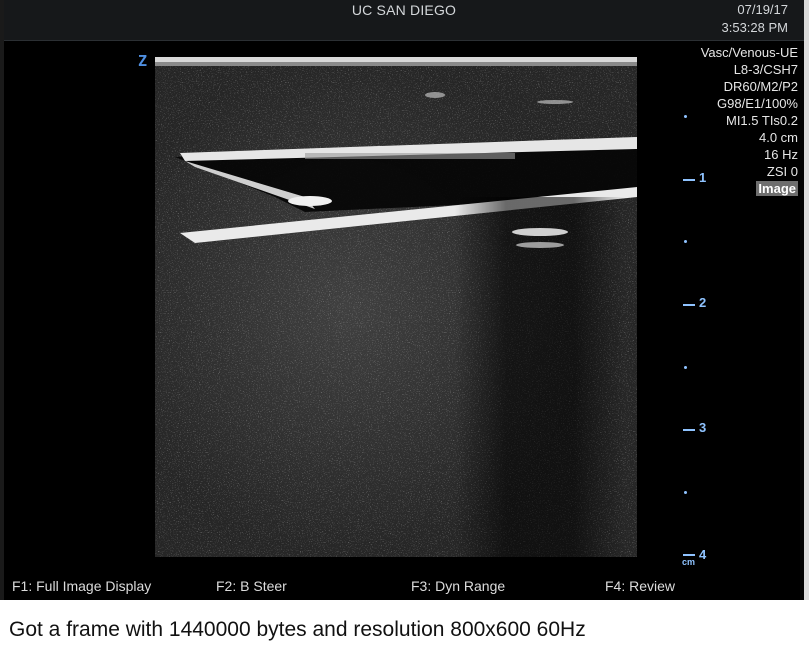 The image size is (809, 646). What do you see at coordinates (757, 103) in the screenshot?
I see `param-gain: G98/E1/100%` at bounding box center [757, 103].